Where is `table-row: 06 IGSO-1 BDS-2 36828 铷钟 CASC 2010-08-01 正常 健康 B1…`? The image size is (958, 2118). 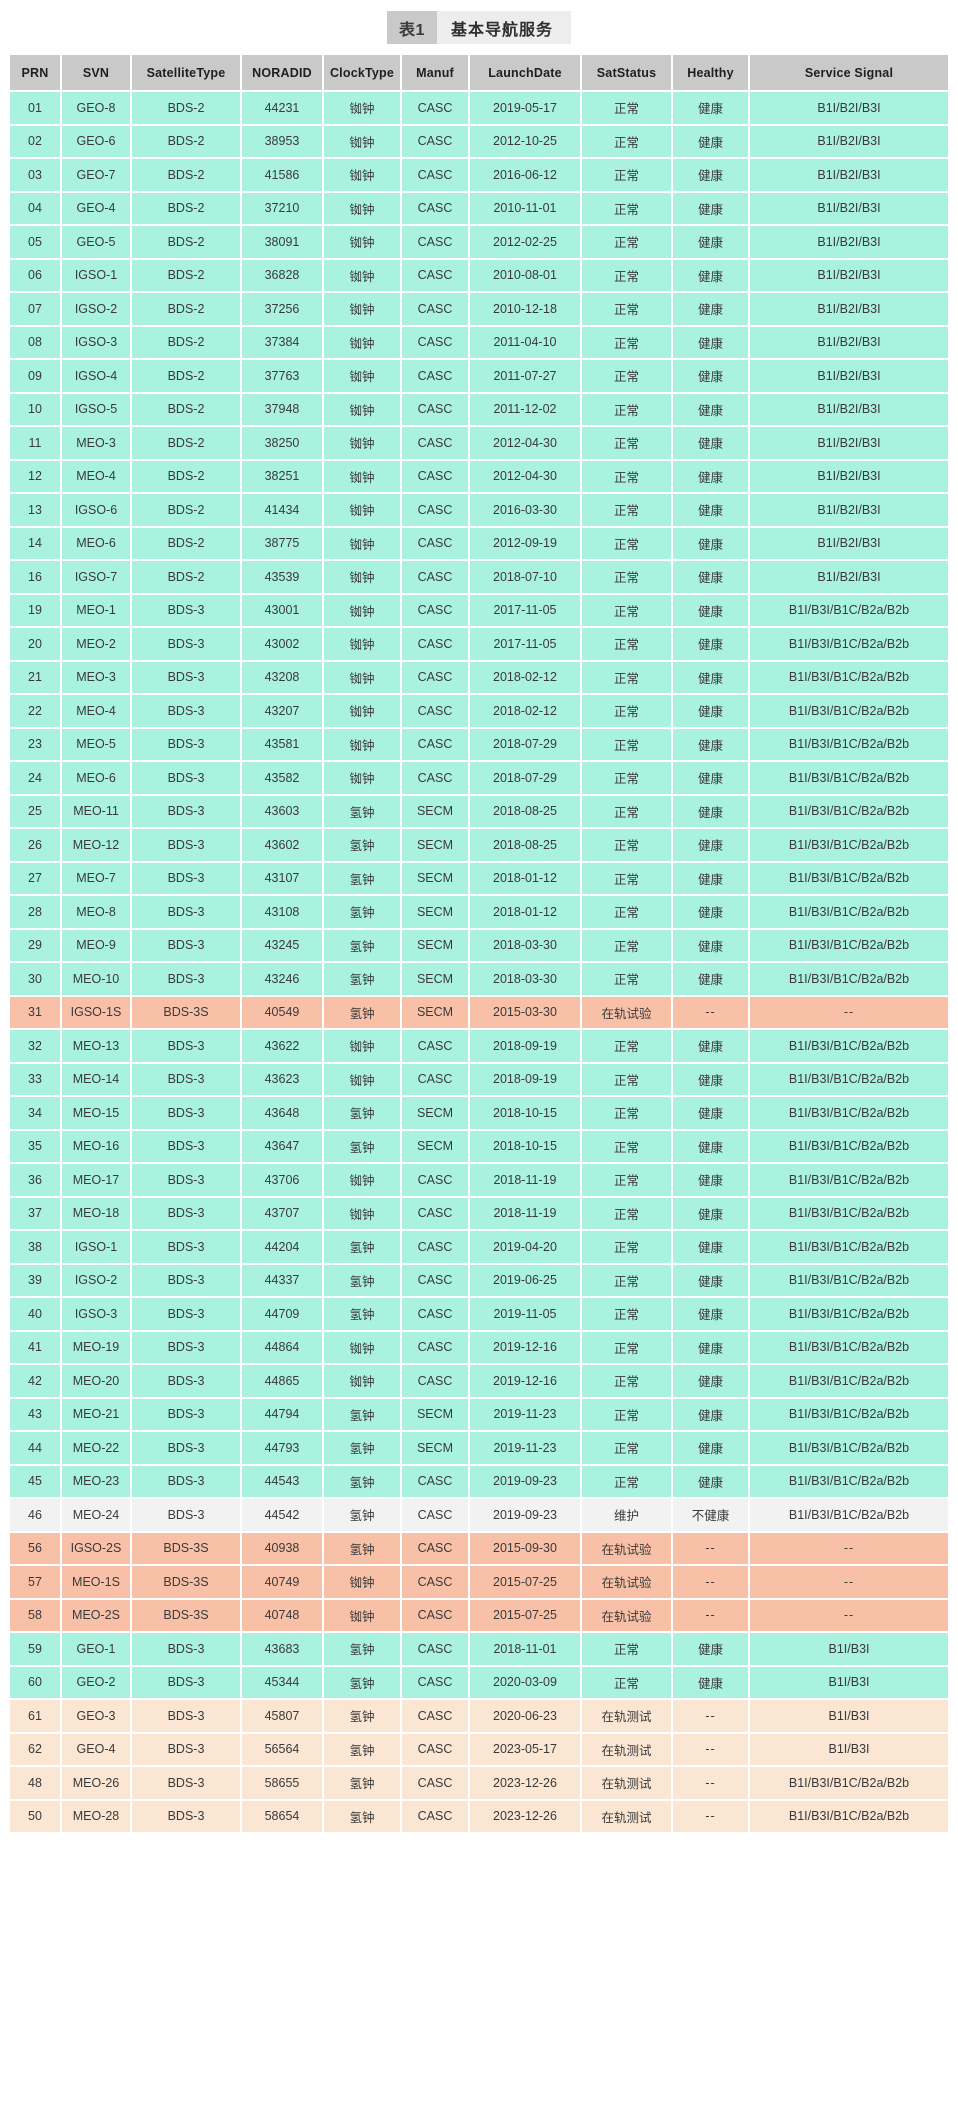
table-row: 06 IGSO-1 BDS-2 36828 铷钟 CASC 2010-08-01 正常 健康 B1… is located at coordinates (479, 275).